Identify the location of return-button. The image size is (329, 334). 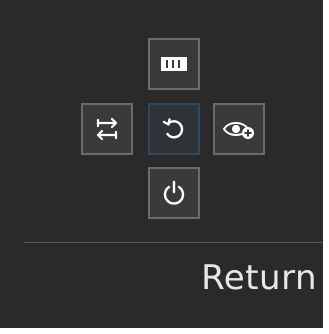
(174, 129).